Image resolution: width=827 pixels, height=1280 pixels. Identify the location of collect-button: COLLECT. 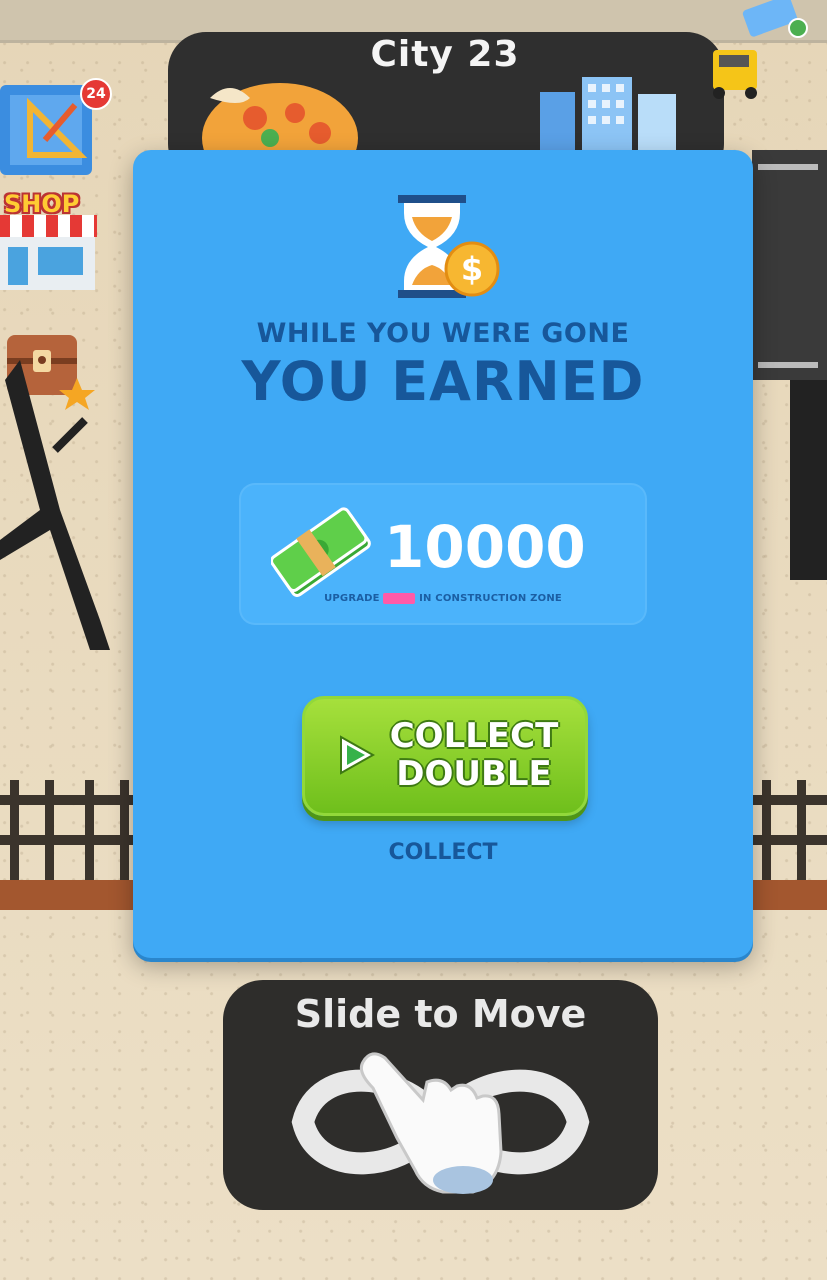
(443, 852).